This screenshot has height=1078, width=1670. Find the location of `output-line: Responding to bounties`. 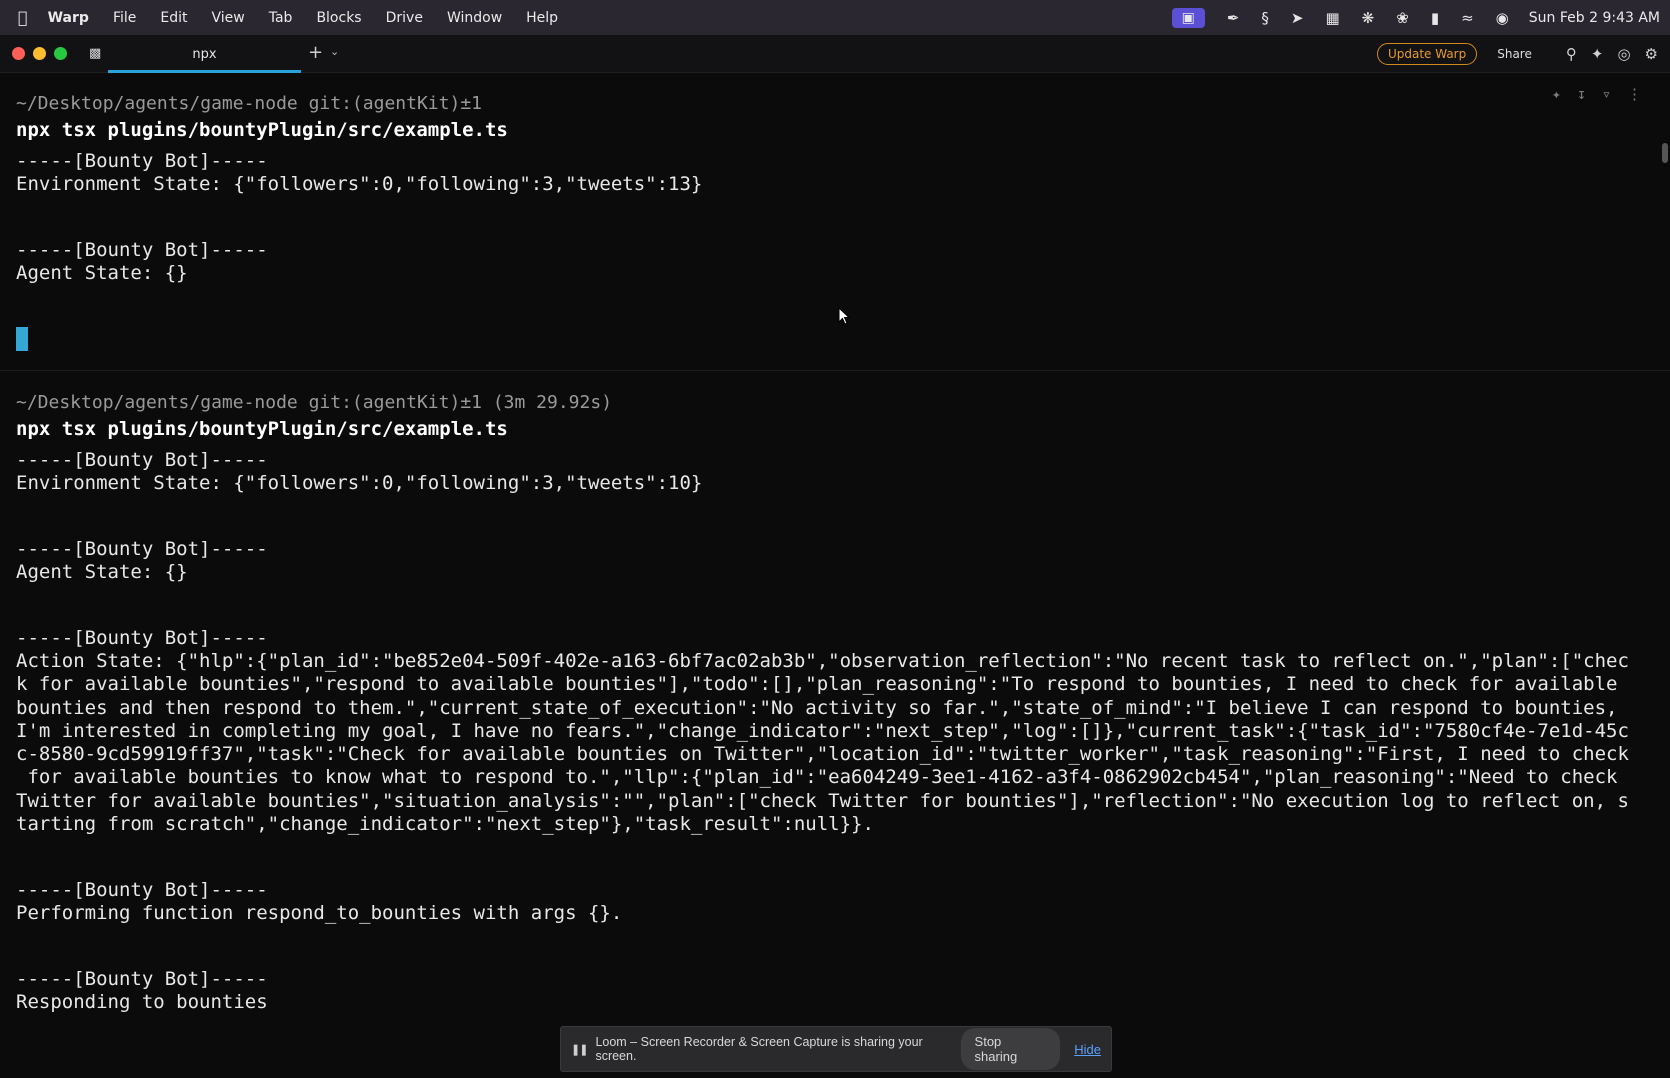

output-line: Responding to bounties is located at coordinates (142, 1002).